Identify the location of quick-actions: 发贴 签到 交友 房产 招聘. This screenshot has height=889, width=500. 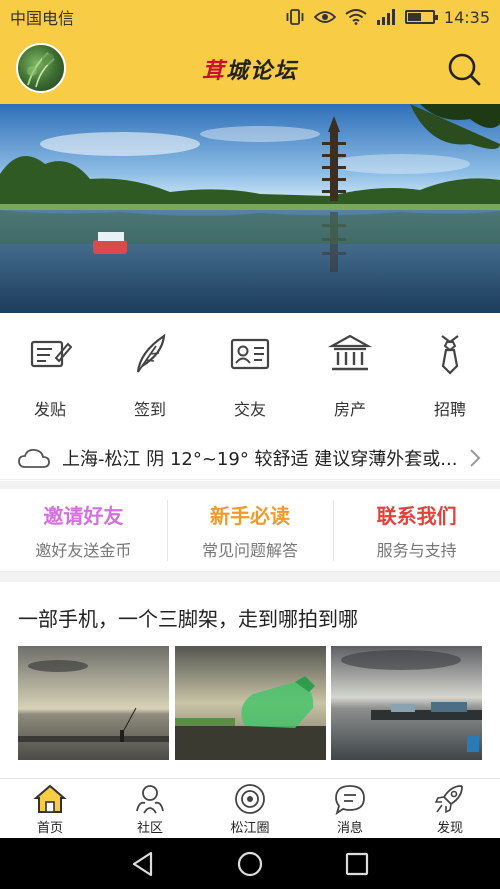
(250, 372).